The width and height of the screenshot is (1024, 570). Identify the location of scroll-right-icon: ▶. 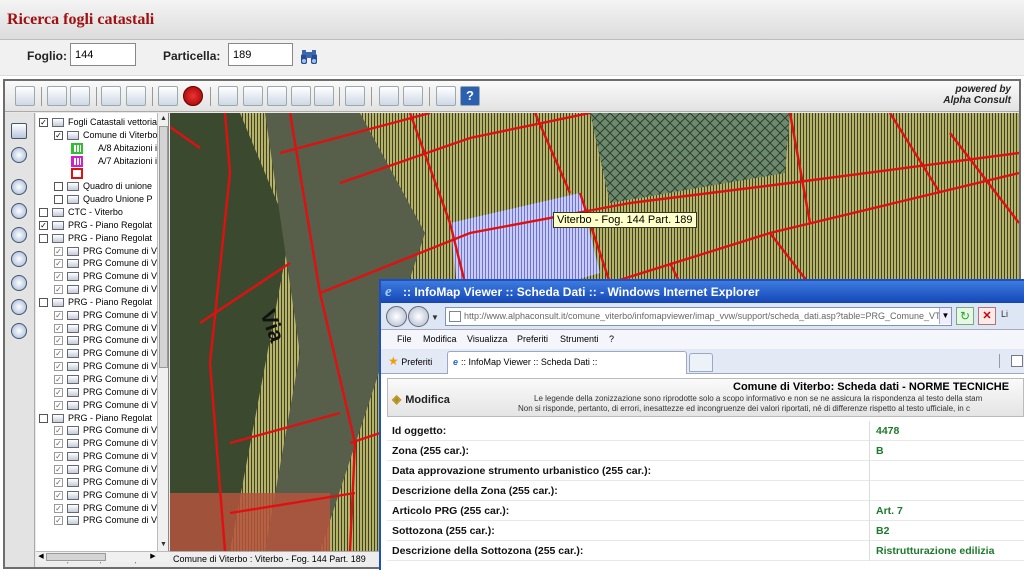
(153, 557).